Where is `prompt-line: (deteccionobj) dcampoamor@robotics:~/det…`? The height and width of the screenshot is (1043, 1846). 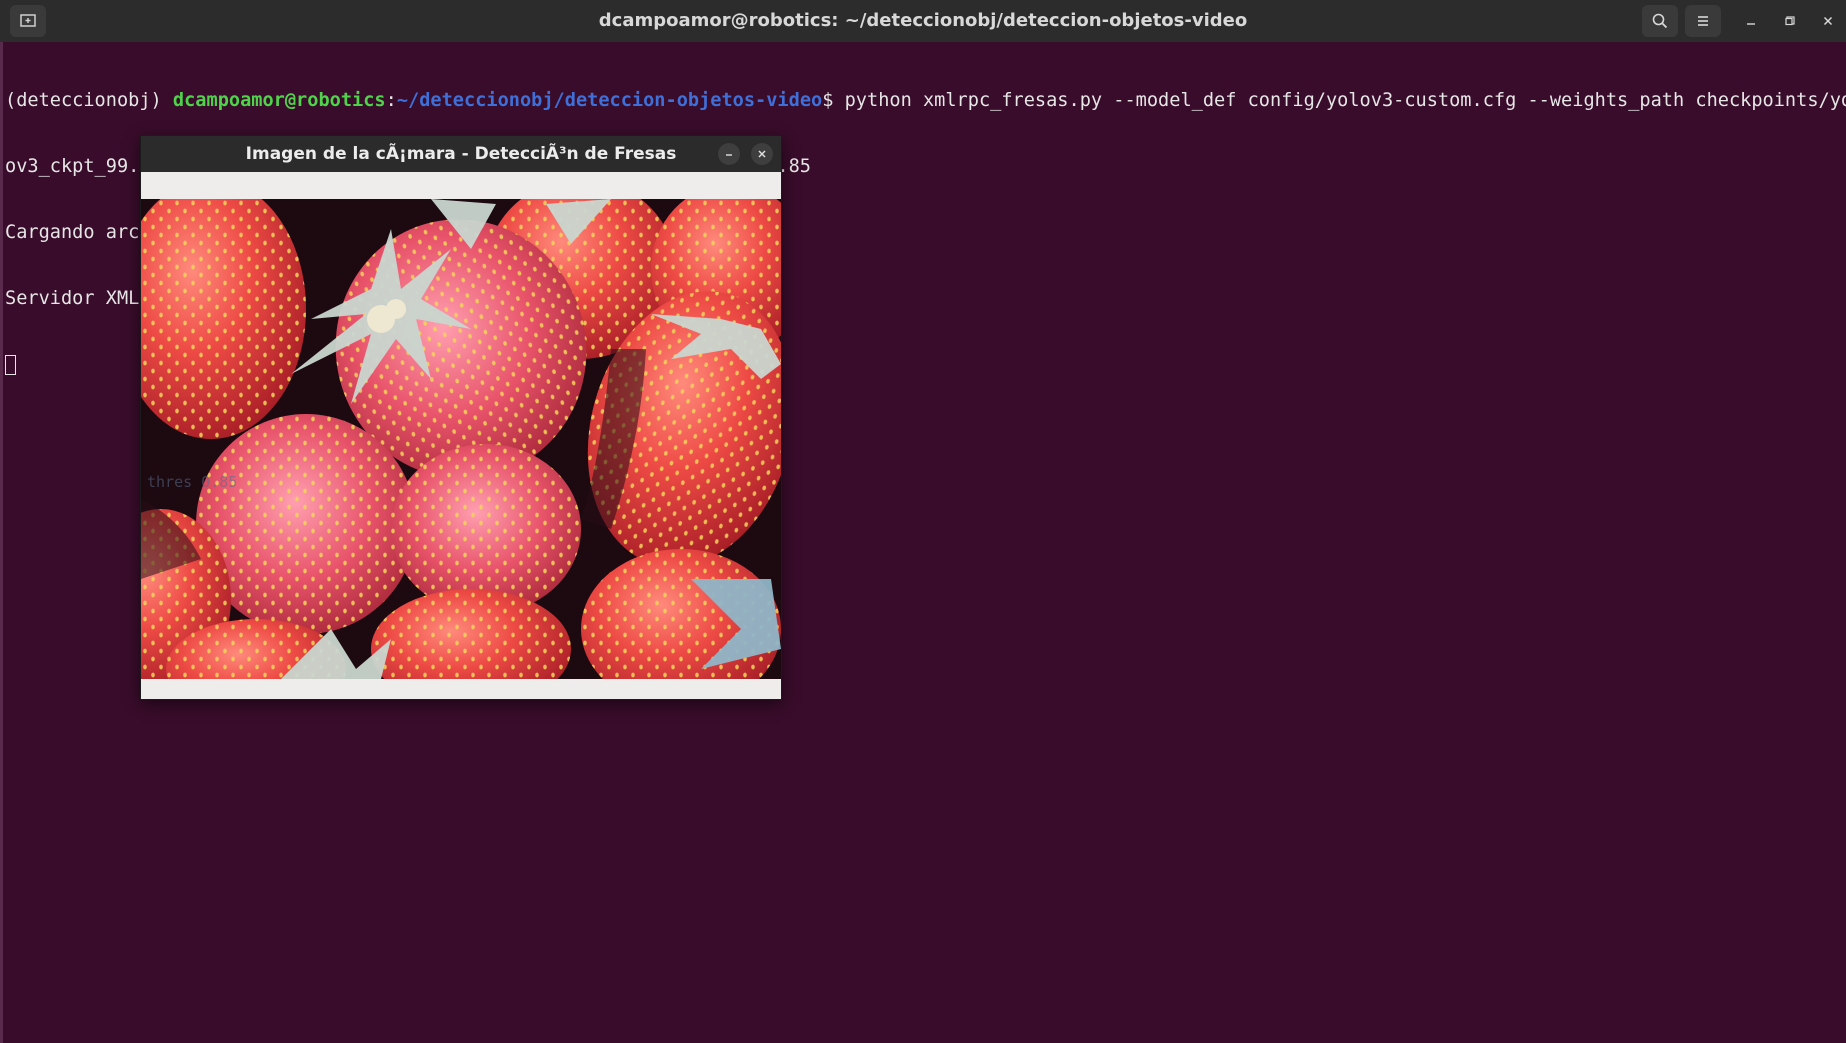
prompt-line: (deteccionobj) dcampoamor@robotics:~/det… is located at coordinates (925, 101).